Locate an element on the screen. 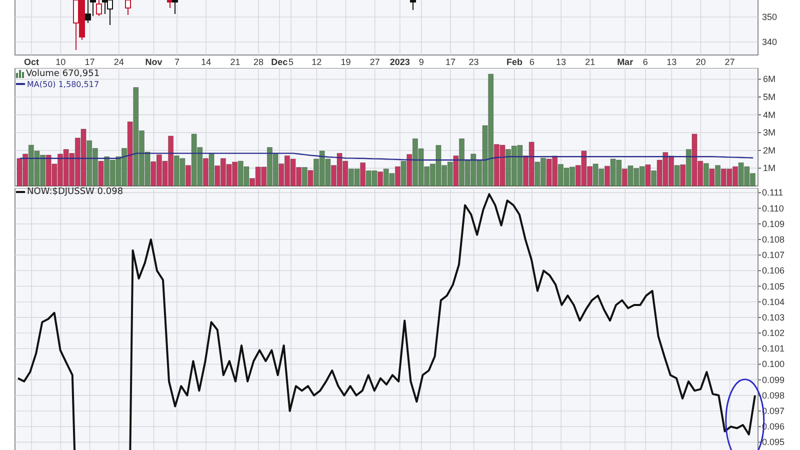 The height and width of the screenshot is (450, 800). axis-label: 6M is located at coordinates (769, 79).